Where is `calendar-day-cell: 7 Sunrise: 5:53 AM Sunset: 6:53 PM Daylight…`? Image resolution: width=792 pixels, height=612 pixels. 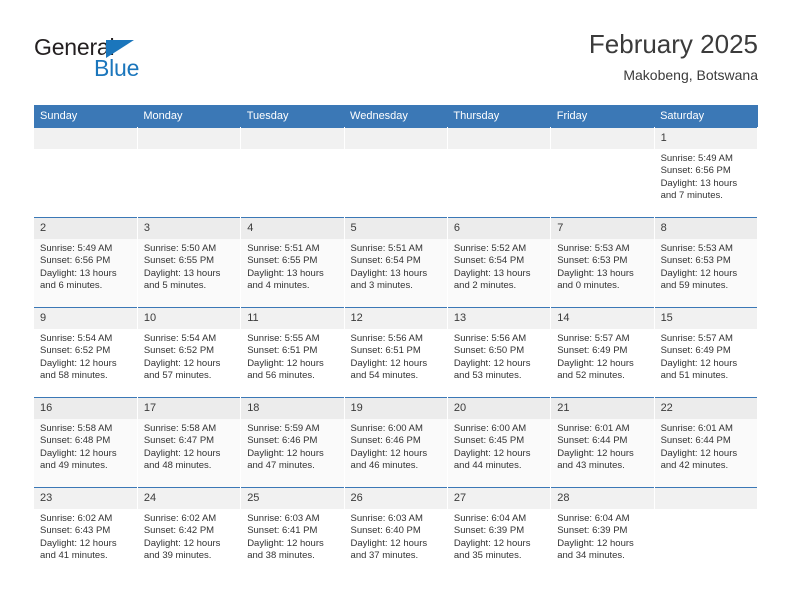 calendar-day-cell: 7 Sunrise: 5:53 AM Sunset: 6:53 PM Daylight… is located at coordinates (602, 262).